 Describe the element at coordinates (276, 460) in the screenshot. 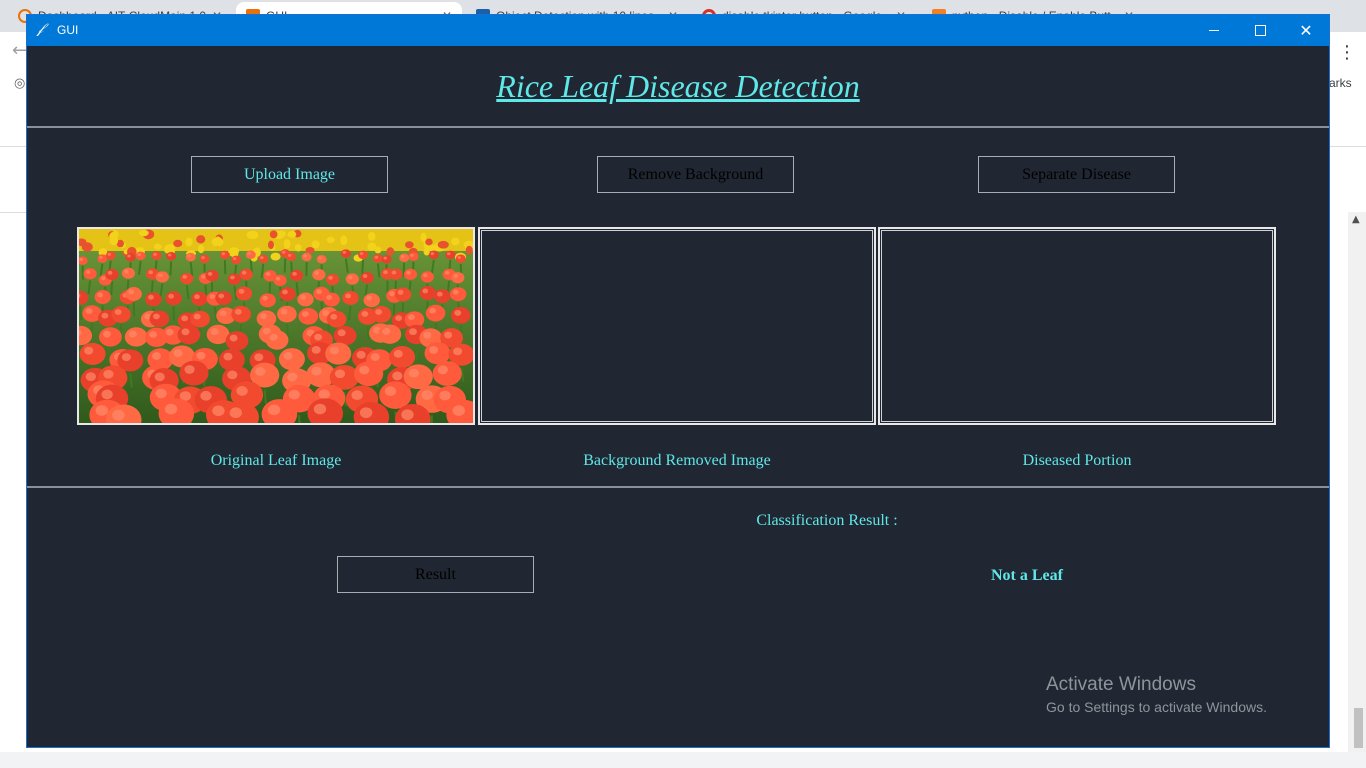

I see `original-leaf-caption: Original Leaf Image` at that location.